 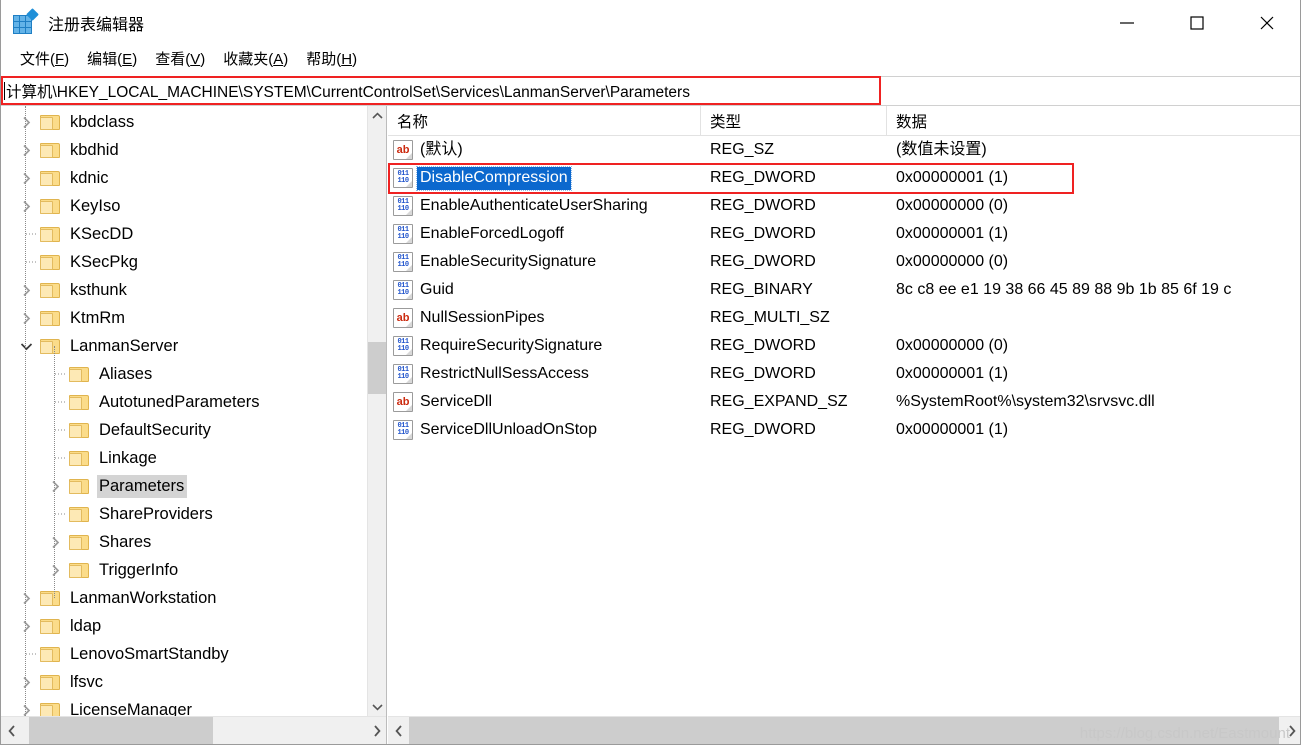 I want to click on tree-item-defaultsecurity: DefaultSecurity, so click(x=184, y=430).